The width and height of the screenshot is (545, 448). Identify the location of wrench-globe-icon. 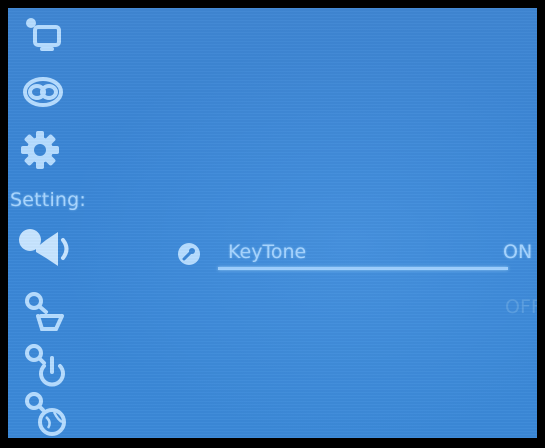
(46, 414).